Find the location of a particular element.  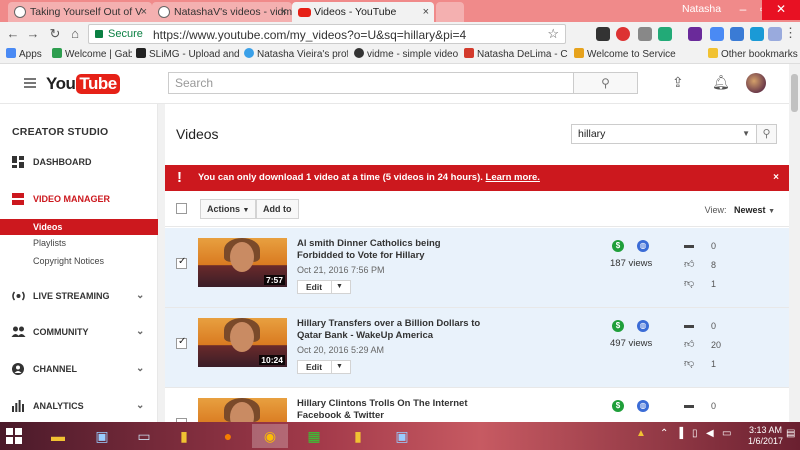

actions-button: Actions ▼ is located at coordinates (228, 209).